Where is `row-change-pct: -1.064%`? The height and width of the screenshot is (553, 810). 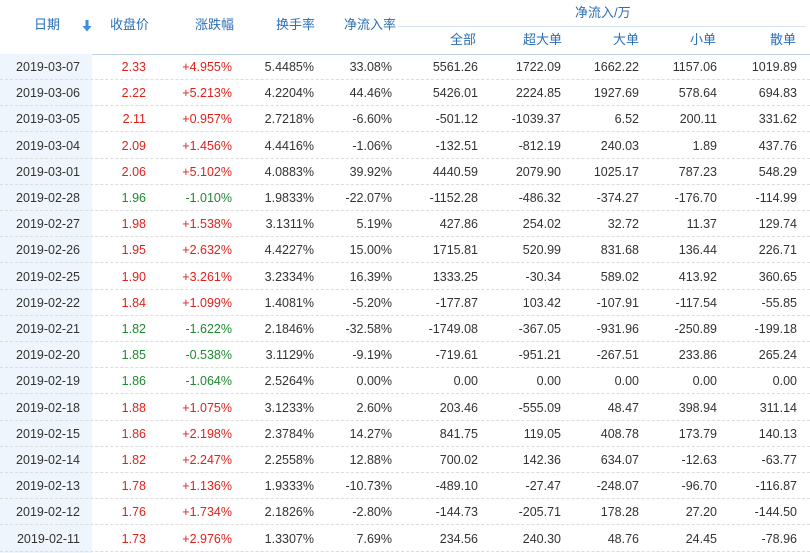 row-change-pct: -1.064% is located at coordinates (208, 381).